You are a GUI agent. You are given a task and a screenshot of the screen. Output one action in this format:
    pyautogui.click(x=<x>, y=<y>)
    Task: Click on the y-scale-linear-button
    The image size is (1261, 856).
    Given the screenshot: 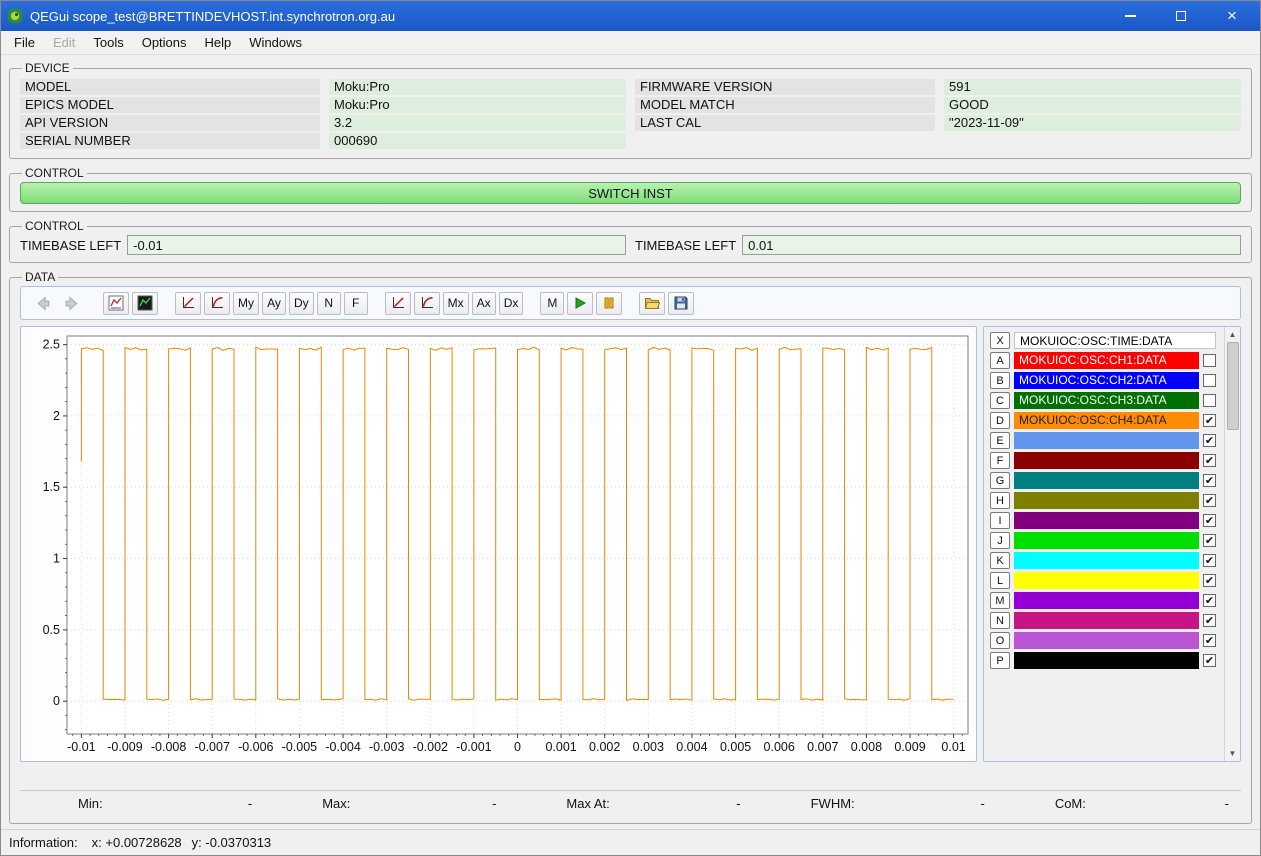 What is the action you would take?
    pyautogui.click(x=188, y=303)
    